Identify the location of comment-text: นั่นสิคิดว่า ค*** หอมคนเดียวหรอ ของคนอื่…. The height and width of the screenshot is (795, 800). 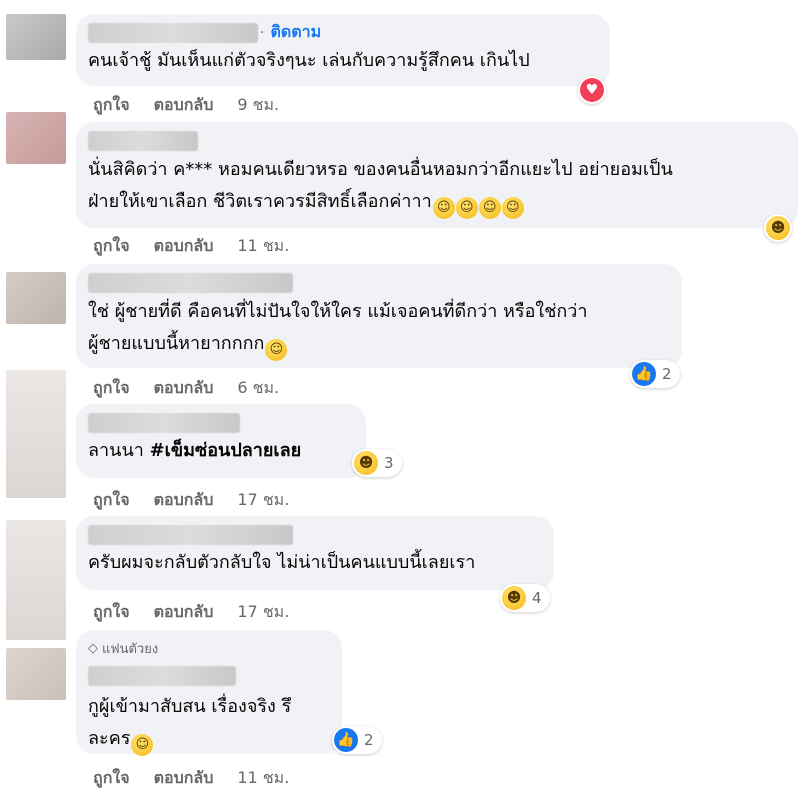
(380, 169).